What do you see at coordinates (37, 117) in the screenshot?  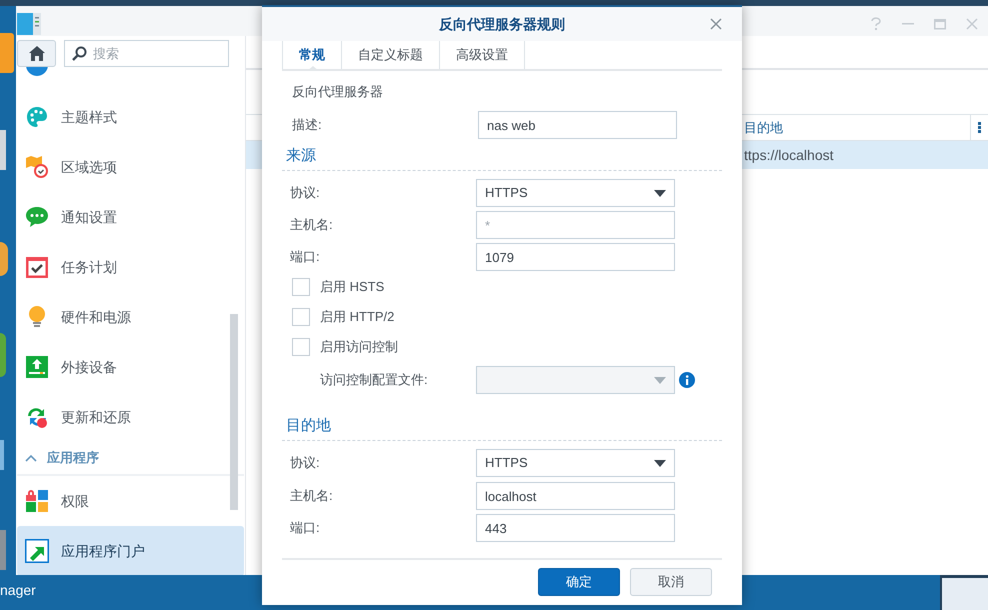 I see `palette-icon` at bounding box center [37, 117].